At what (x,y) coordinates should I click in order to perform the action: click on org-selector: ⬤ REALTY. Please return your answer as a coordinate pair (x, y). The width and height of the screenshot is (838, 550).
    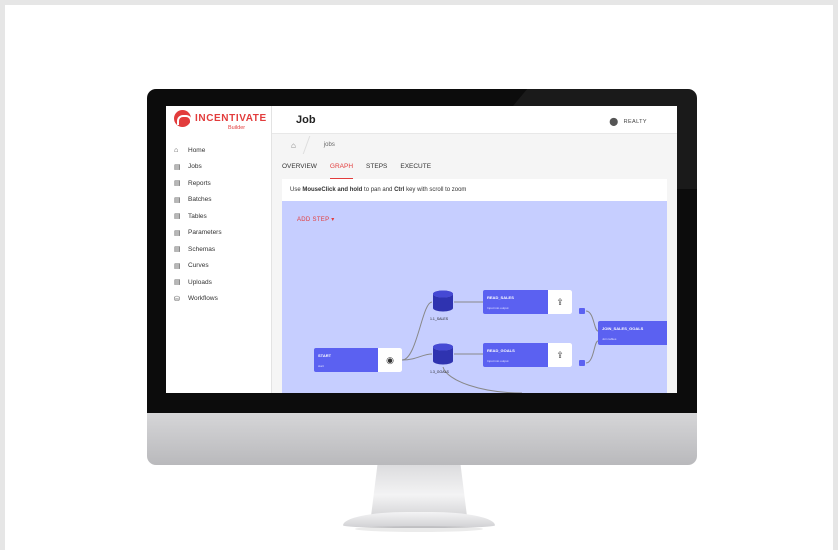
    Looking at the image, I should click on (628, 121).